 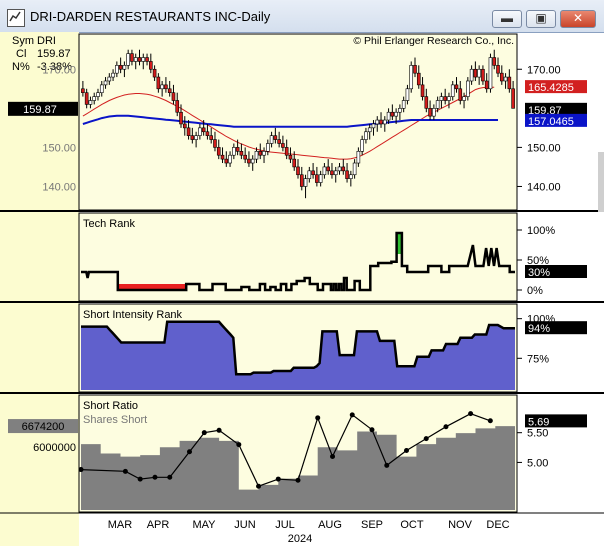 I want to click on price-tick-label-left: 170.00, so click(x=59, y=70).